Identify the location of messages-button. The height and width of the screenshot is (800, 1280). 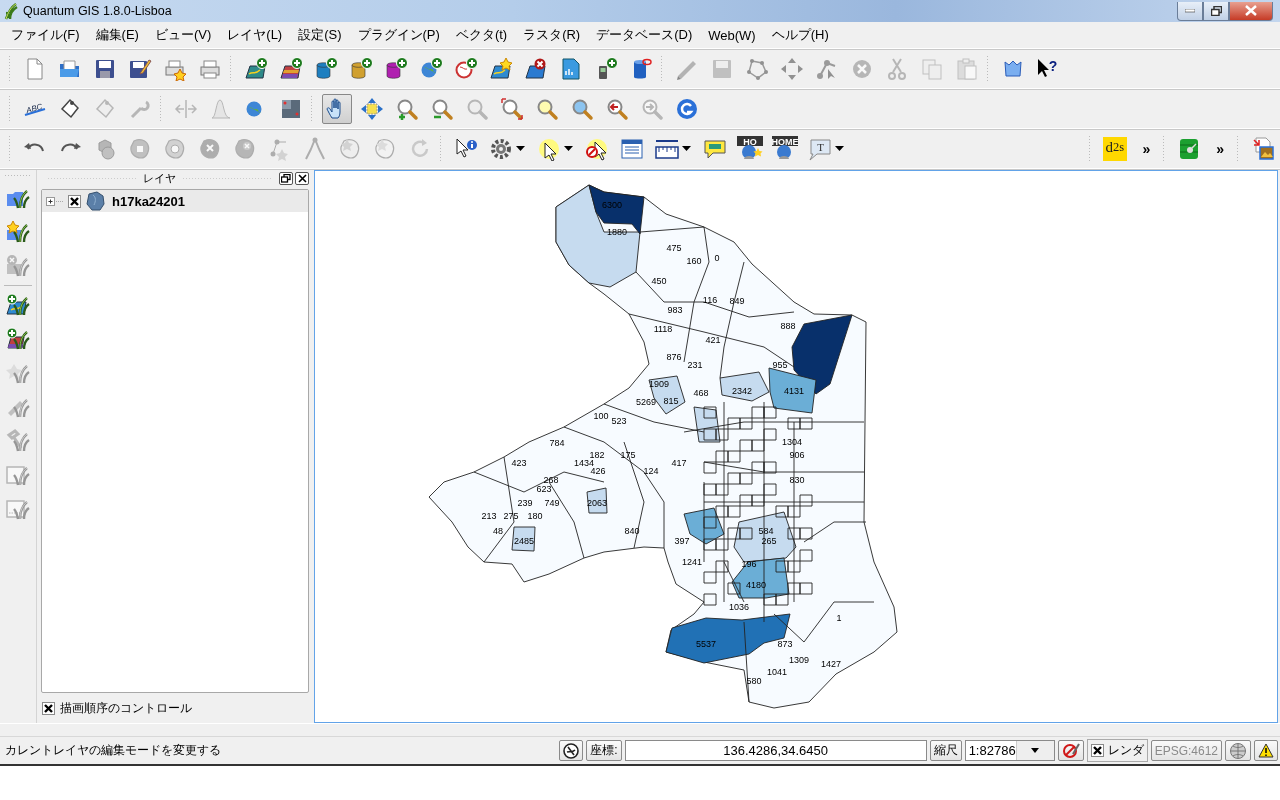
(1266, 750).